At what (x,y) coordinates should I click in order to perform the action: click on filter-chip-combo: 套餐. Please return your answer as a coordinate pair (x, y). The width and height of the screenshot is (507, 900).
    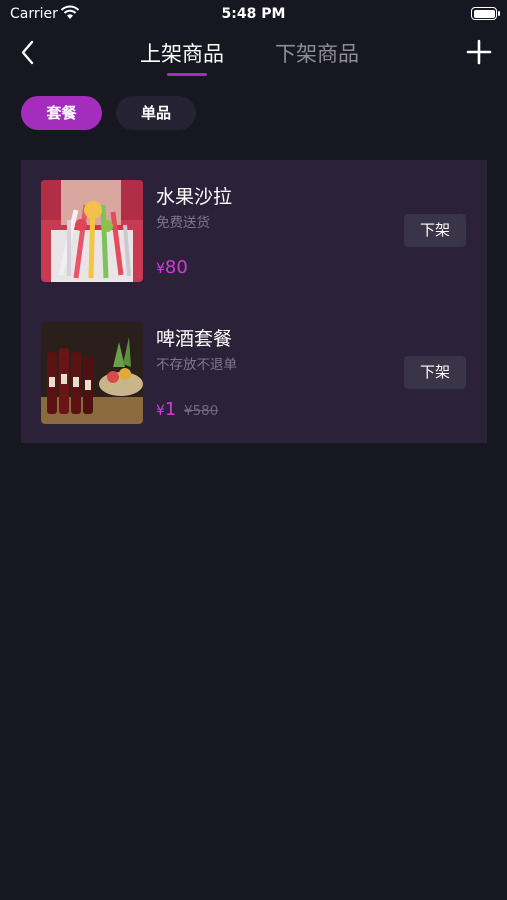
    Looking at the image, I should click on (61, 113).